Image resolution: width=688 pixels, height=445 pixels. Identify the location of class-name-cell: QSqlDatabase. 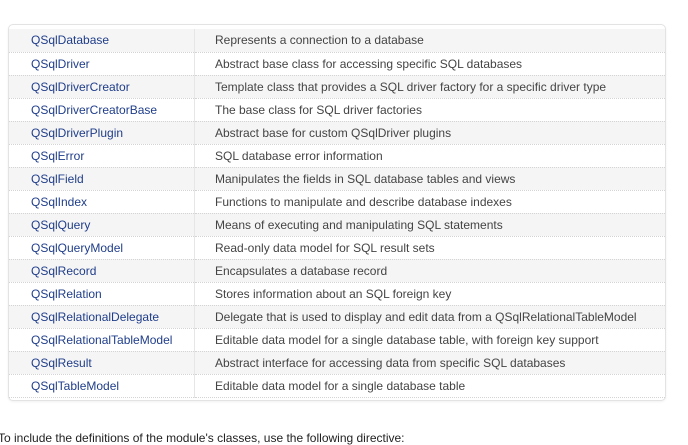
(102, 41).